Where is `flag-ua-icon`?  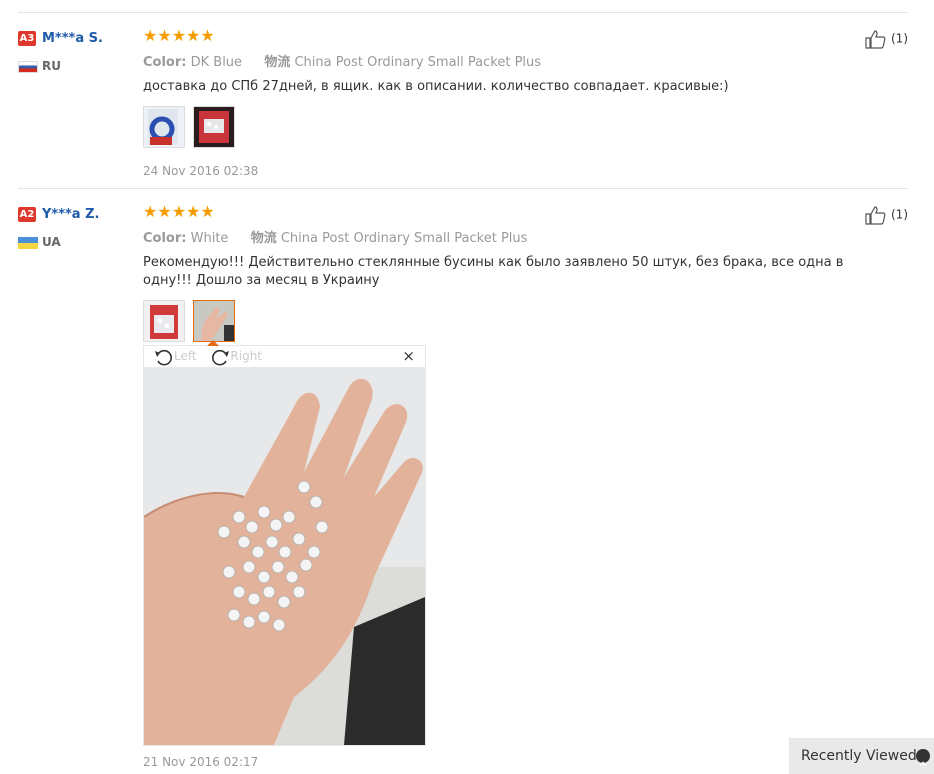 flag-ua-icon is located at coordinates (28, 242).